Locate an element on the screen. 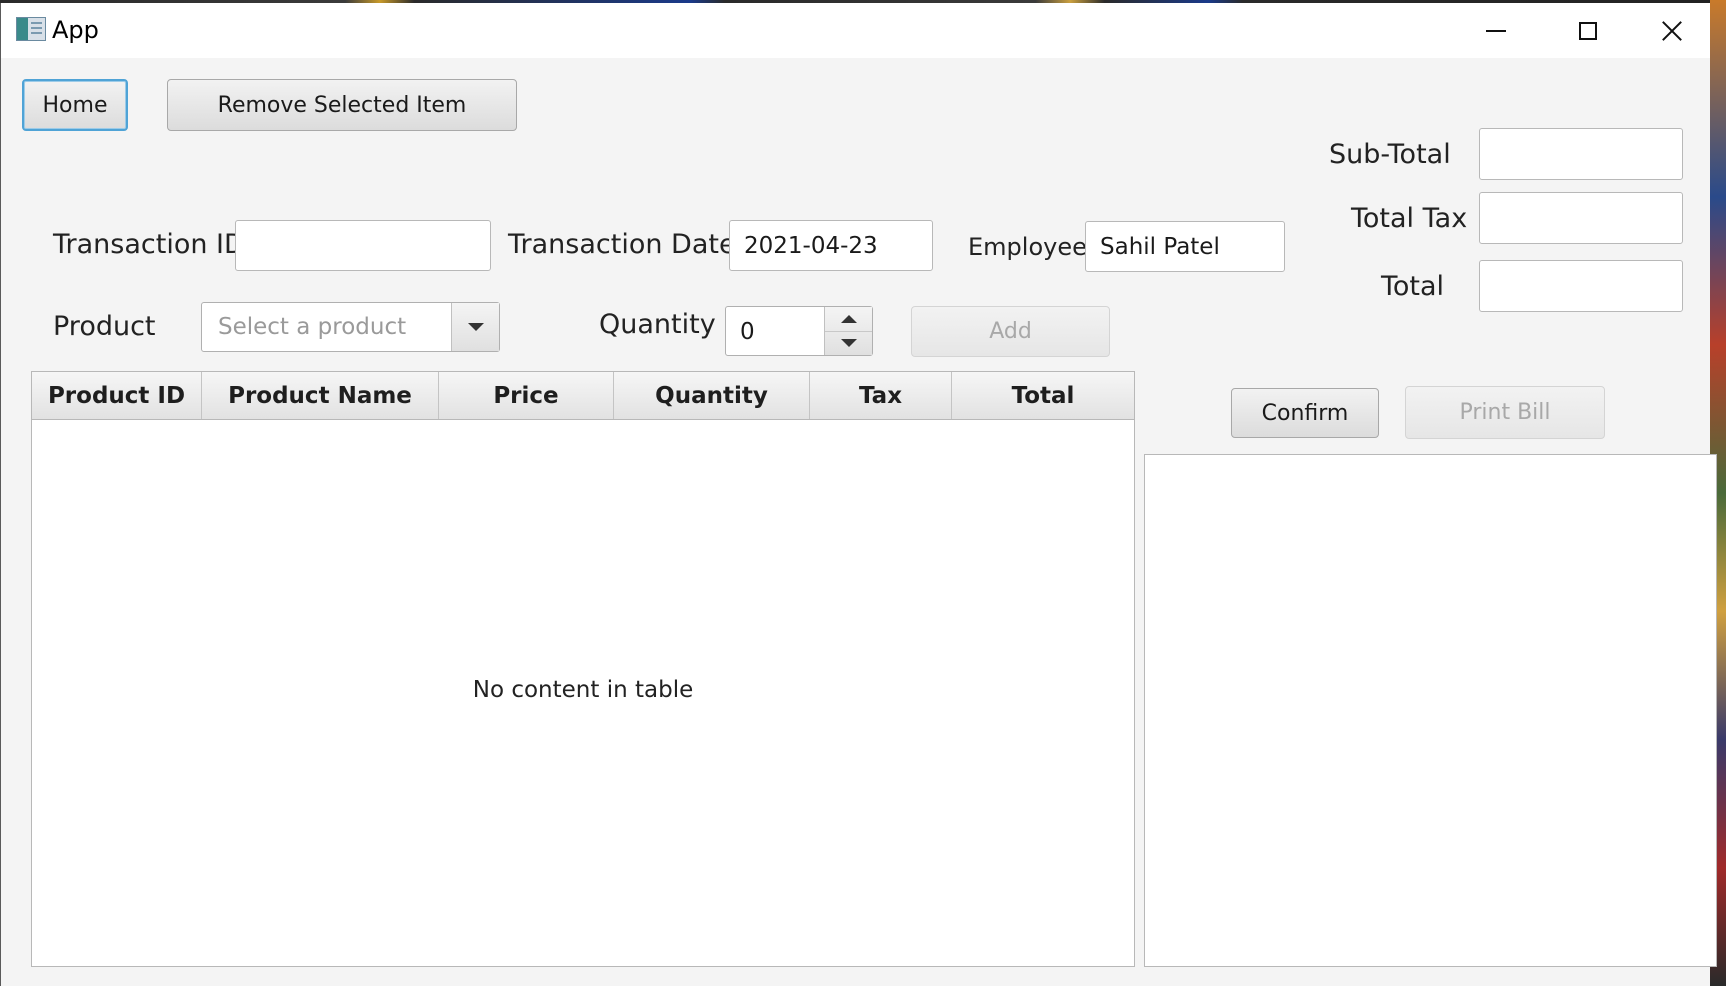  maximize-button is located at coordinates (1588, 30).